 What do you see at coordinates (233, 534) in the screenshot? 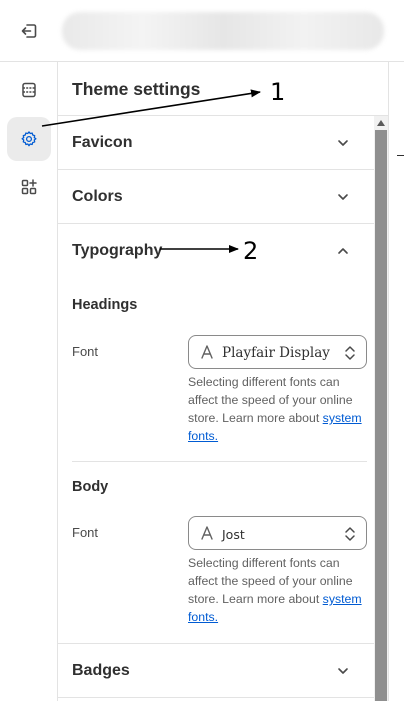
I see `body-font-value: Jost` at bounding box center [233, 534].